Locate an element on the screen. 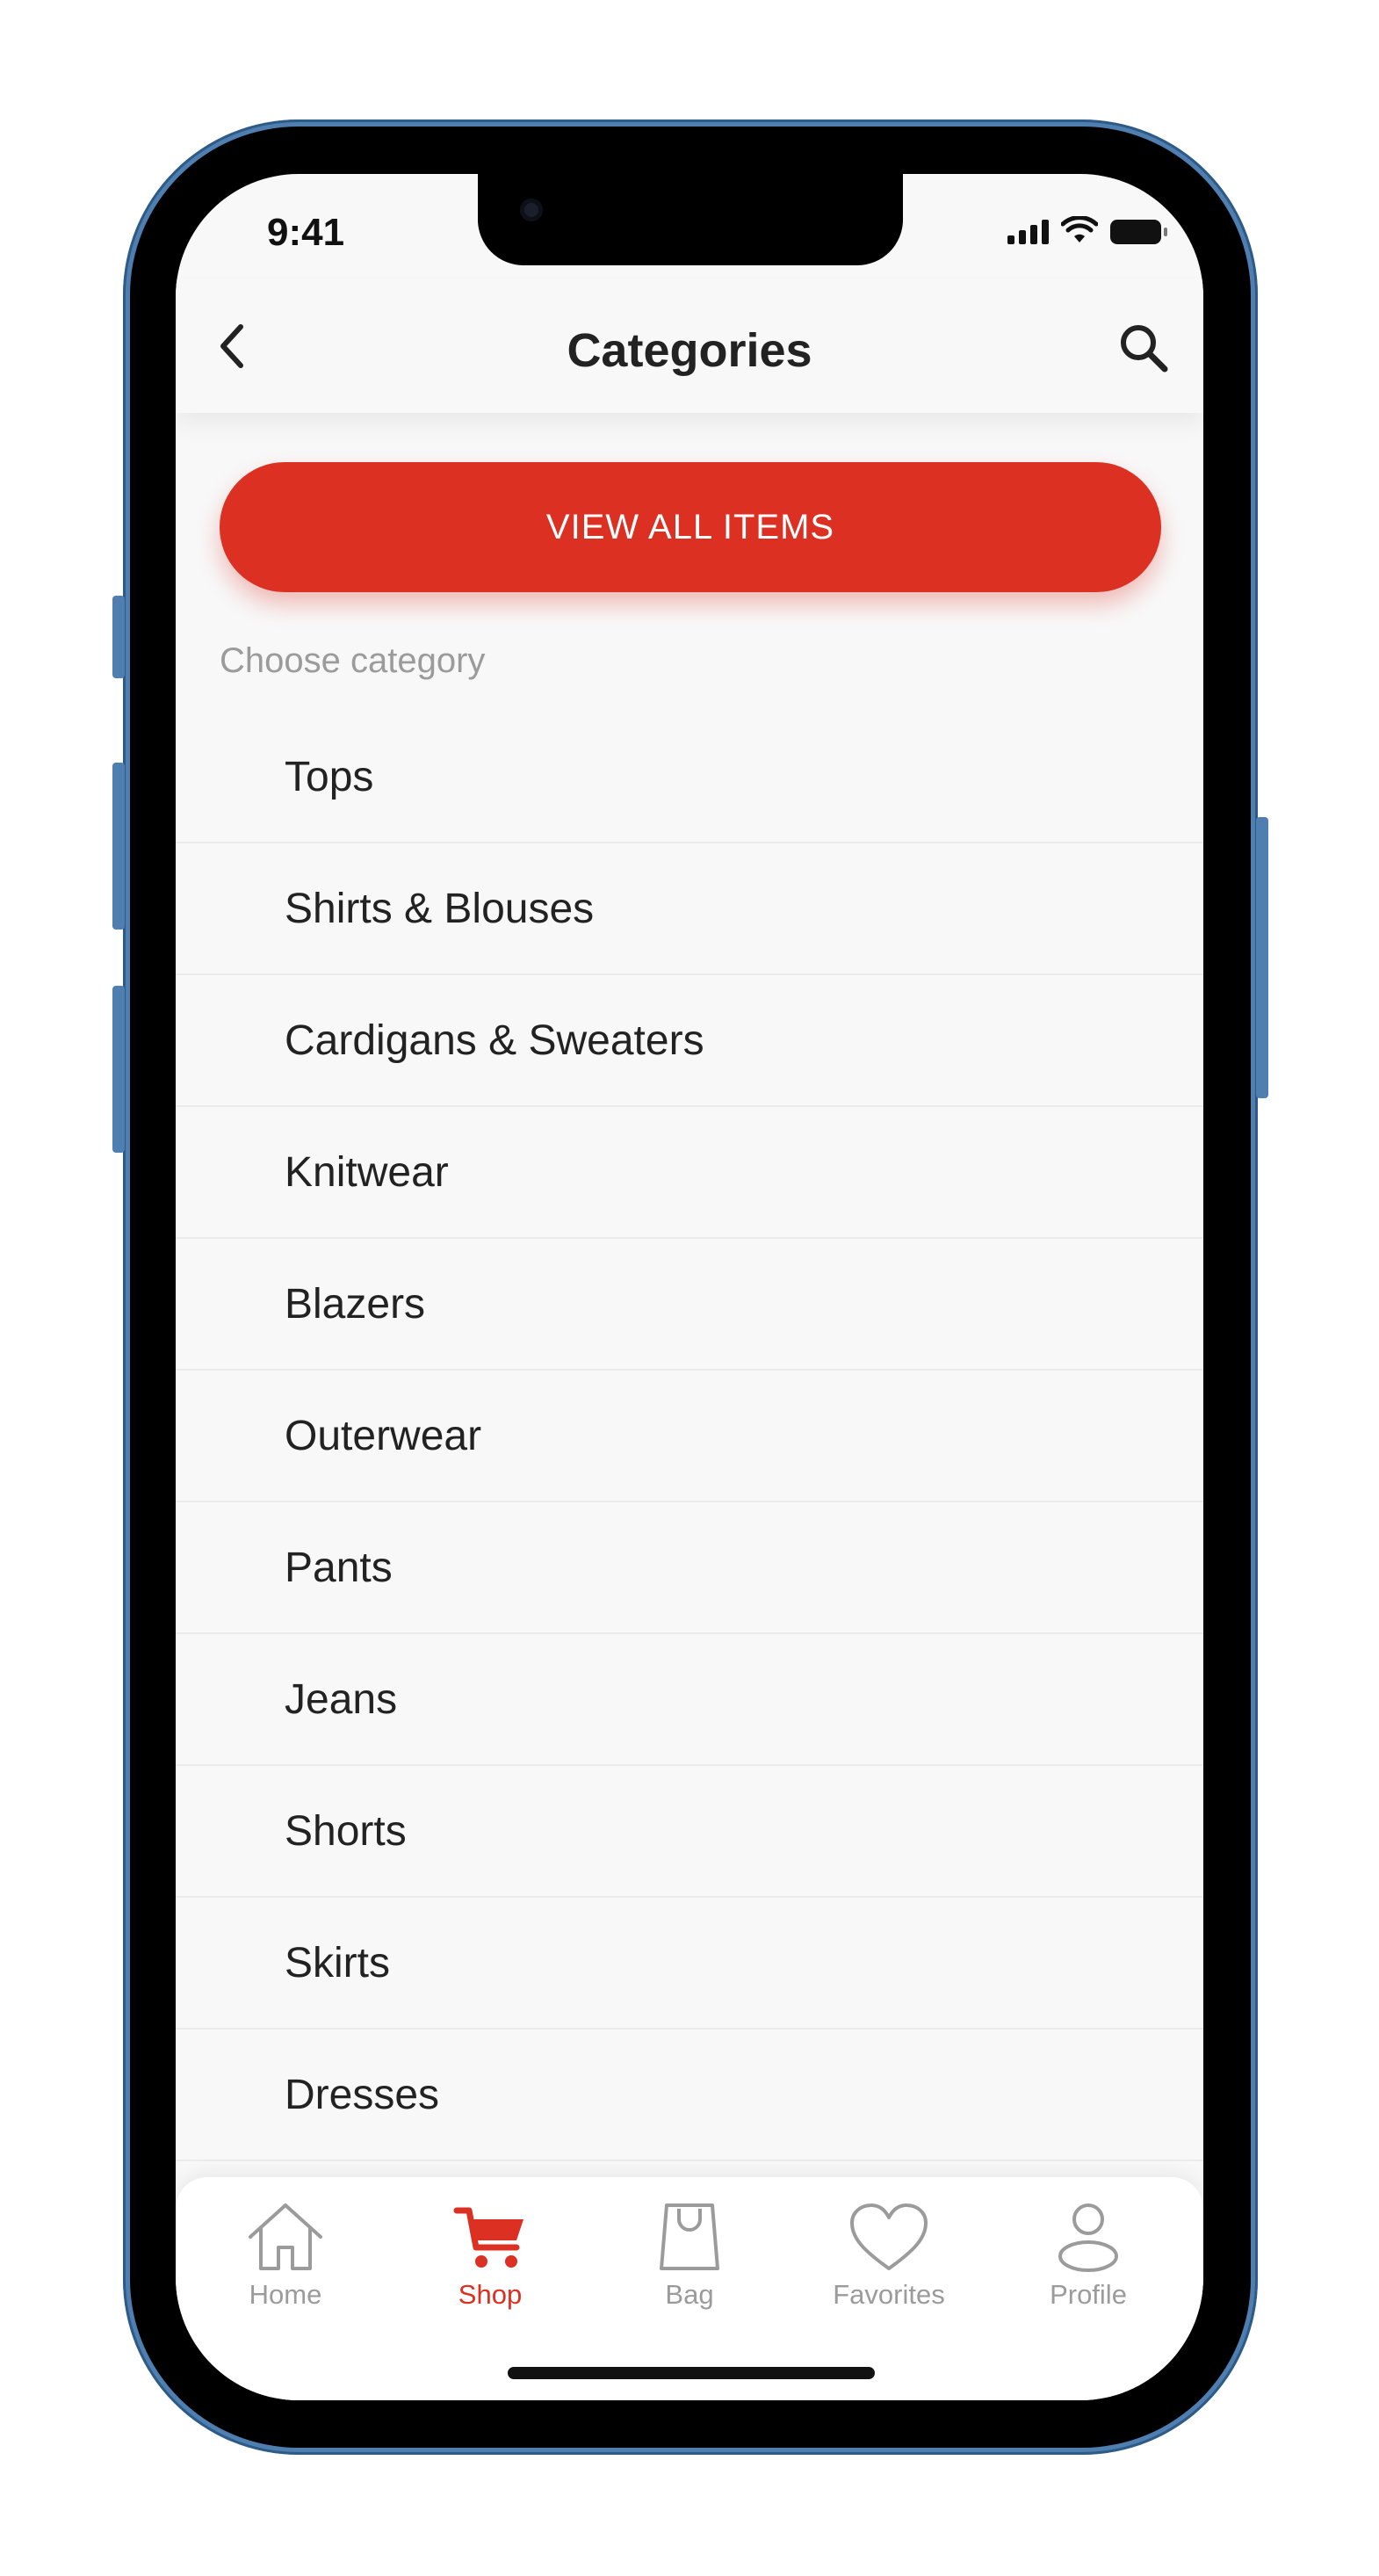  tab-favorites: Favorites is located at coordinates (889, 2266).